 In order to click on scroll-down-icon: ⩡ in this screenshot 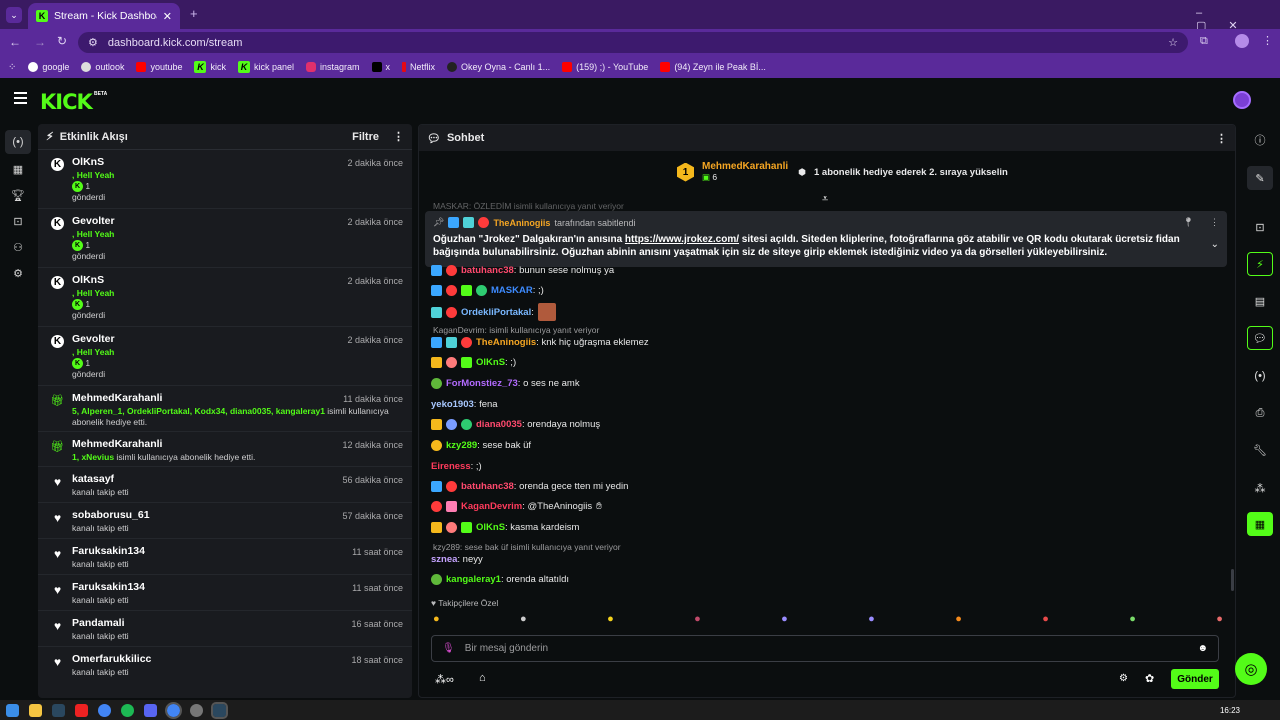, I will do `click(825, 199)`.